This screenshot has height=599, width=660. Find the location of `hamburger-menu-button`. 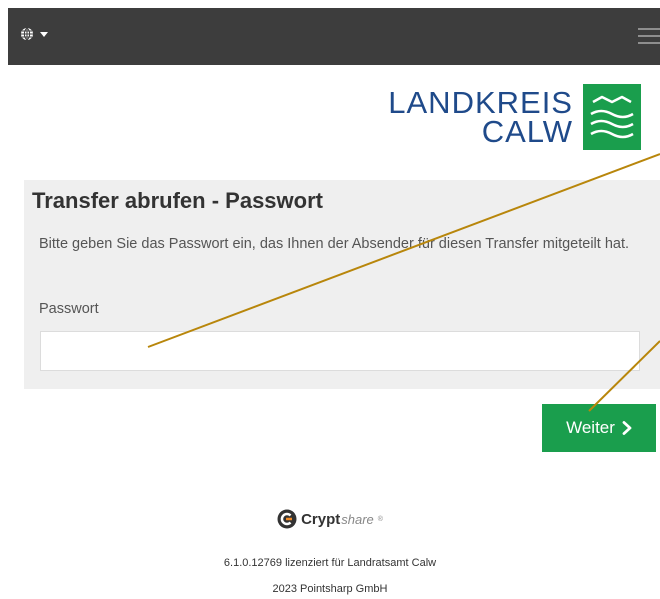

hamburger-menu-button is located at coordinates (647, 36).